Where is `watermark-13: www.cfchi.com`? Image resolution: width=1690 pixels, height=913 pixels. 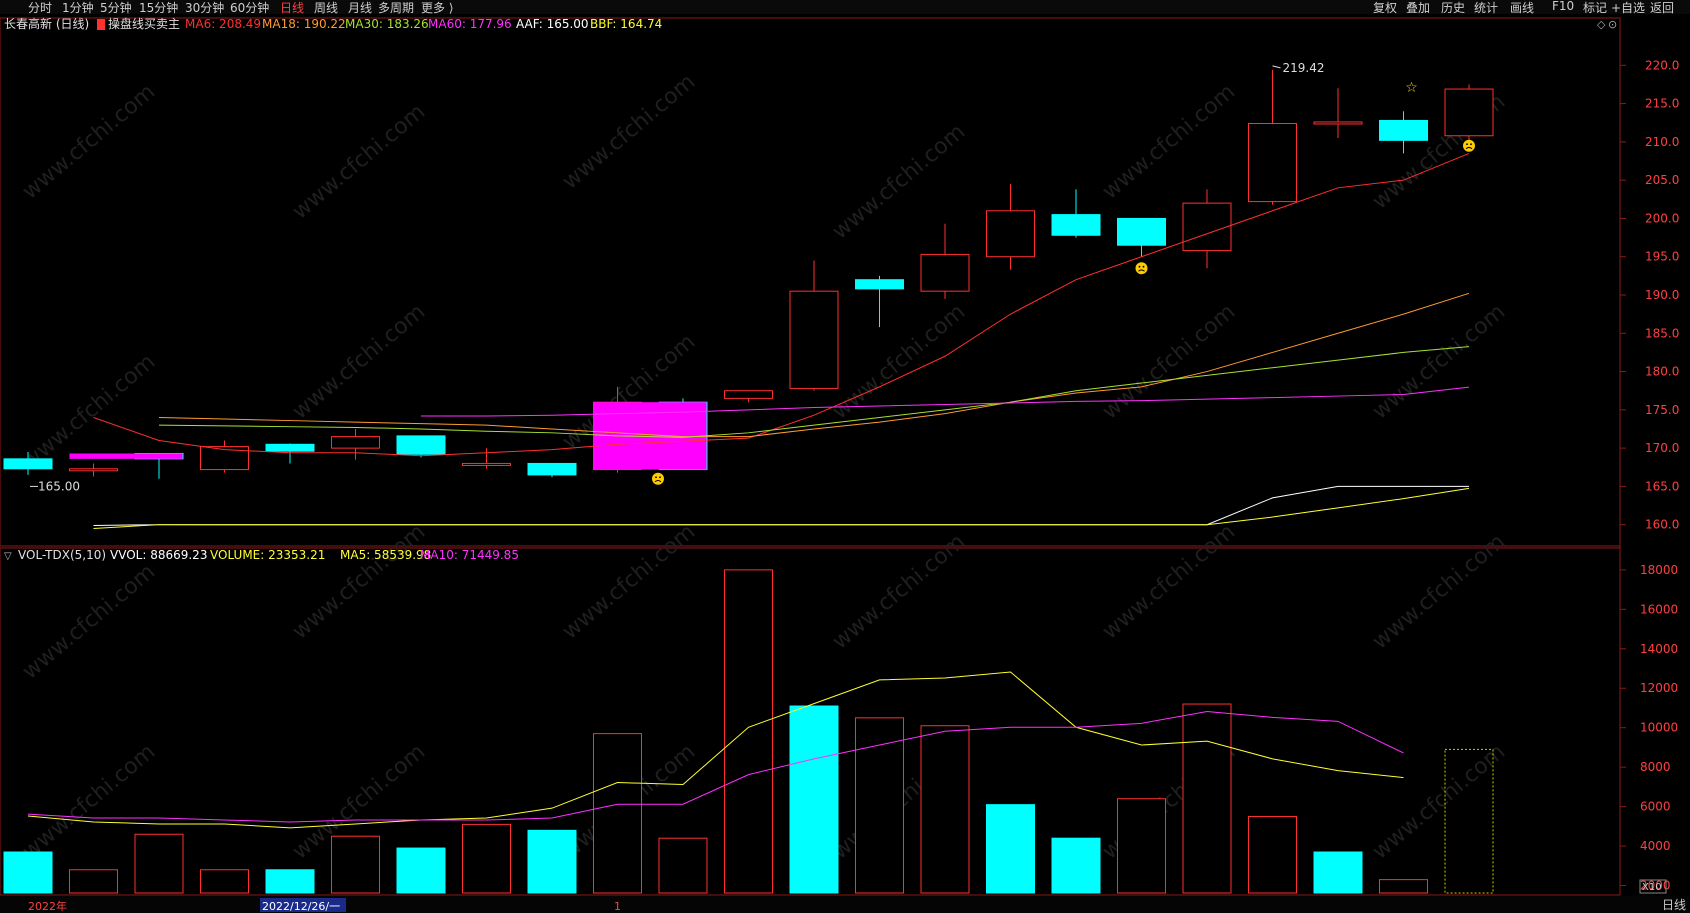
watermark-13: www.cfchi.com is located at coordinates (359, 581).